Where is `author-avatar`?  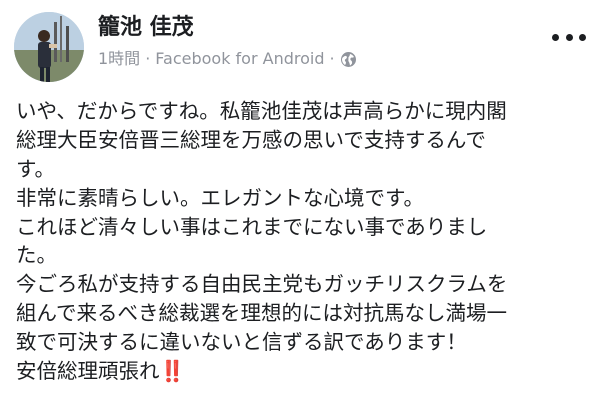 author-avatar is located at coordinates (49, 47).